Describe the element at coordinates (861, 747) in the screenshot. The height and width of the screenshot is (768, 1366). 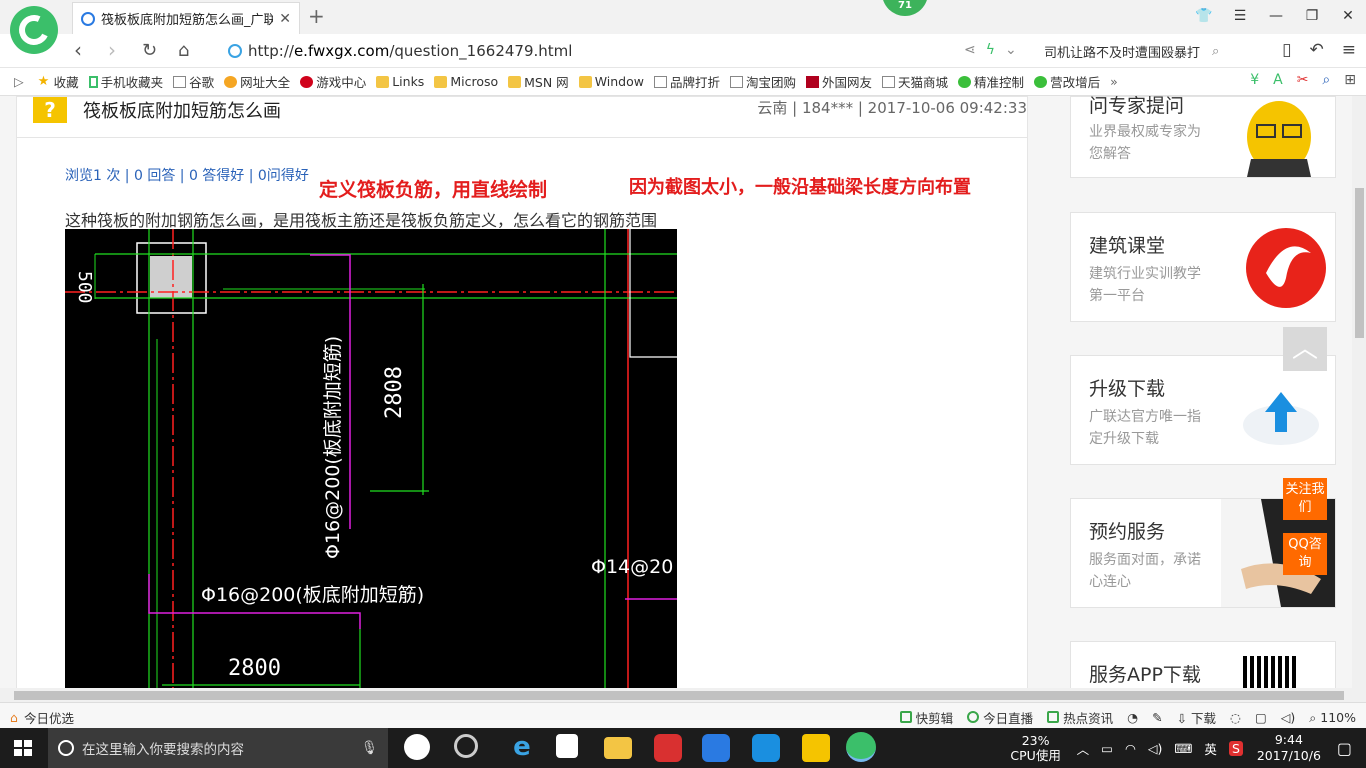
I see `browser-taskbar-icon` at that location.